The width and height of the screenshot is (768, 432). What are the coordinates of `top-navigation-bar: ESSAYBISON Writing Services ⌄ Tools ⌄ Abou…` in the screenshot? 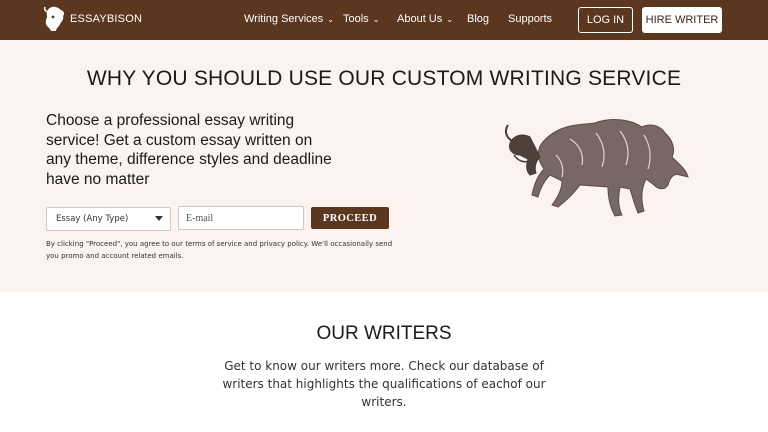 It's located at (384, 20).